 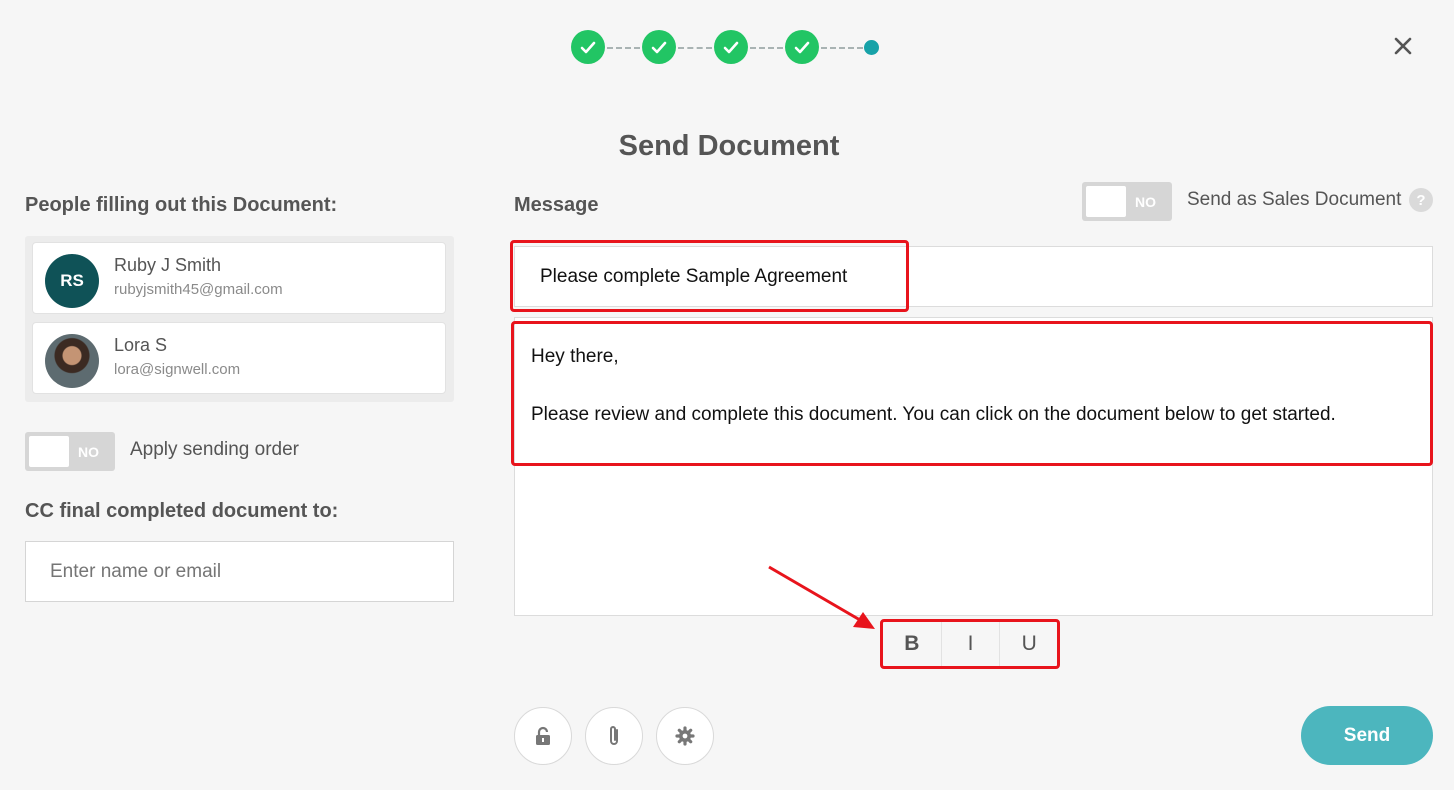 What do you see at coordinates (198, 289) in the screenshot?
I see `person-email: rubyjsmith45@gmail.com` at bounding box center [198, 289].